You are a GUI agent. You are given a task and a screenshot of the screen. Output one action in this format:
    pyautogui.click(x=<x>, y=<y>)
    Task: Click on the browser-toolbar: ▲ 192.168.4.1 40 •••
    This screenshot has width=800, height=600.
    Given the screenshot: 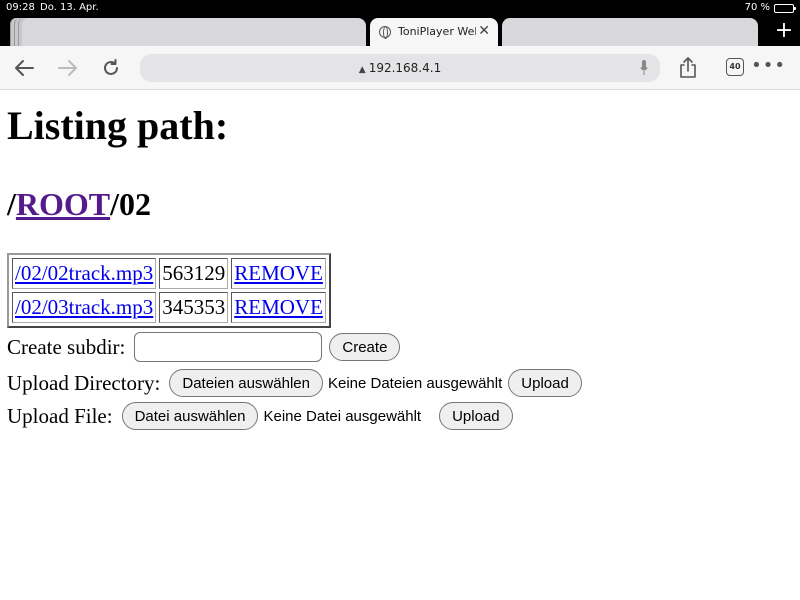 What is the action you would take?
    pyautogui.click(x=400, y=68)
    